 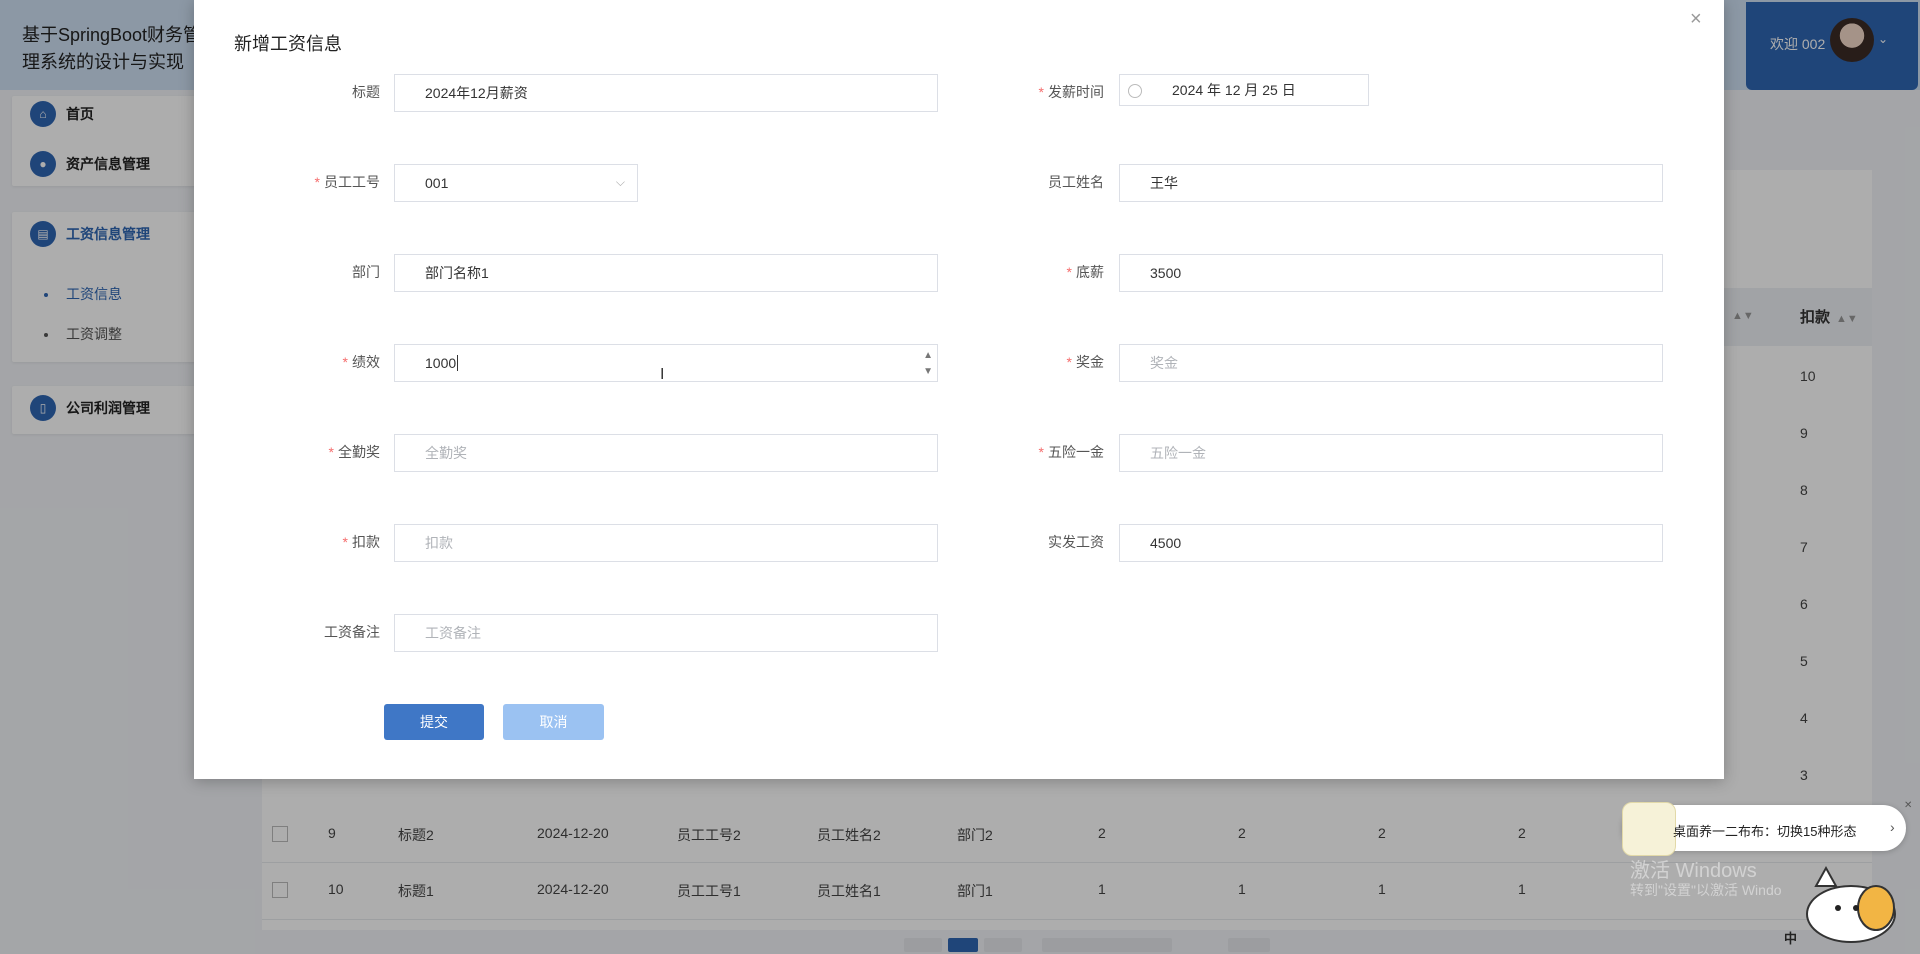 I want to click on label-text: 奖金, so click(x=1090, y=362).